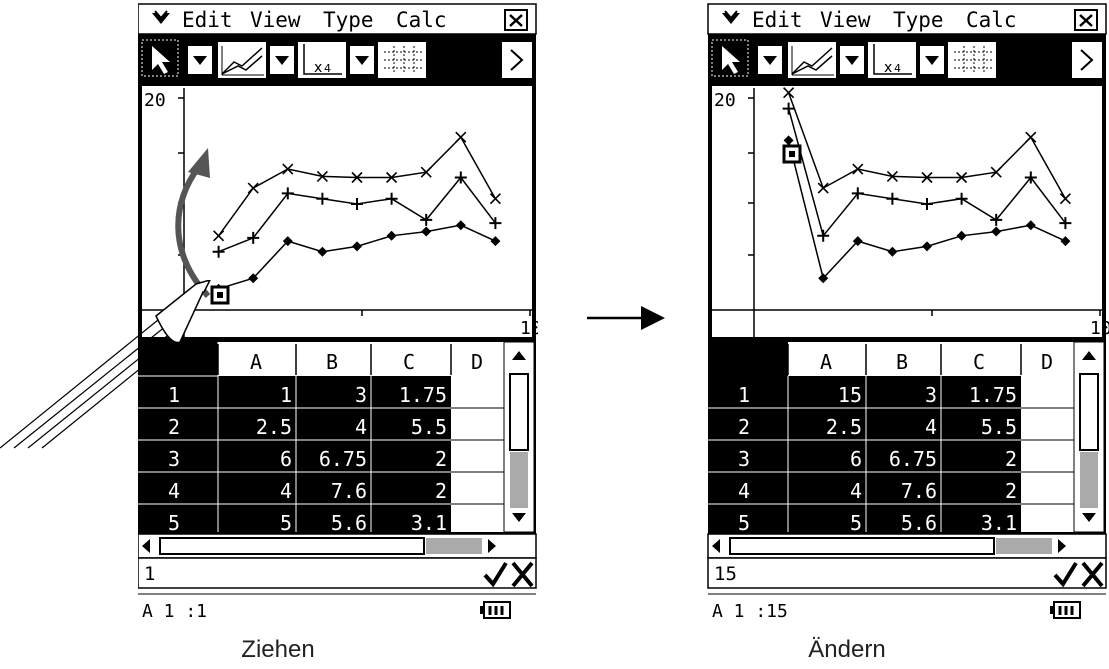 The image size is (1109, 669). What do you see at coordinates (907, 573) in the screenshot?
I see `entry-line: 15` at bounding box center [907, 573].